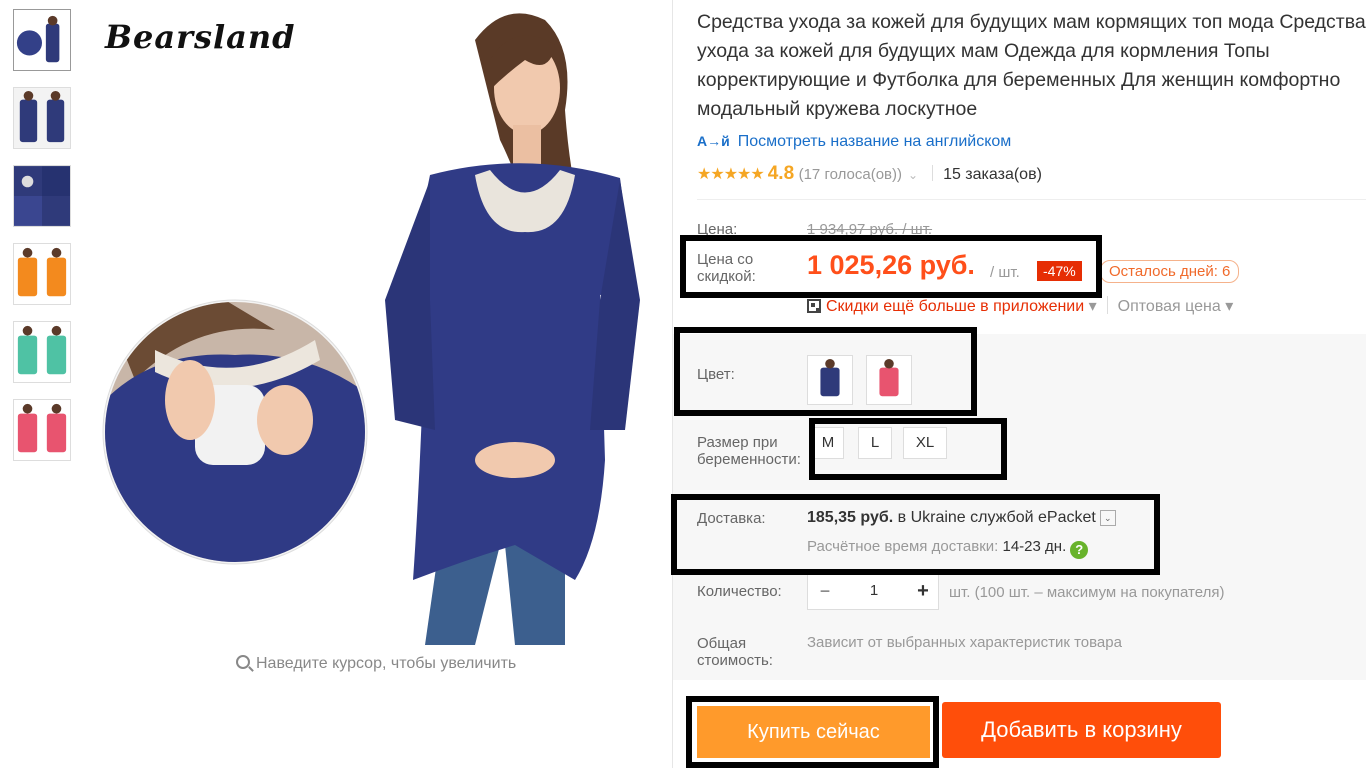 This screenshot has height=768, width=1366. Describe the element at coordinates (1079, 550) in the screenshot. I see `help-icon: ?` at that location.